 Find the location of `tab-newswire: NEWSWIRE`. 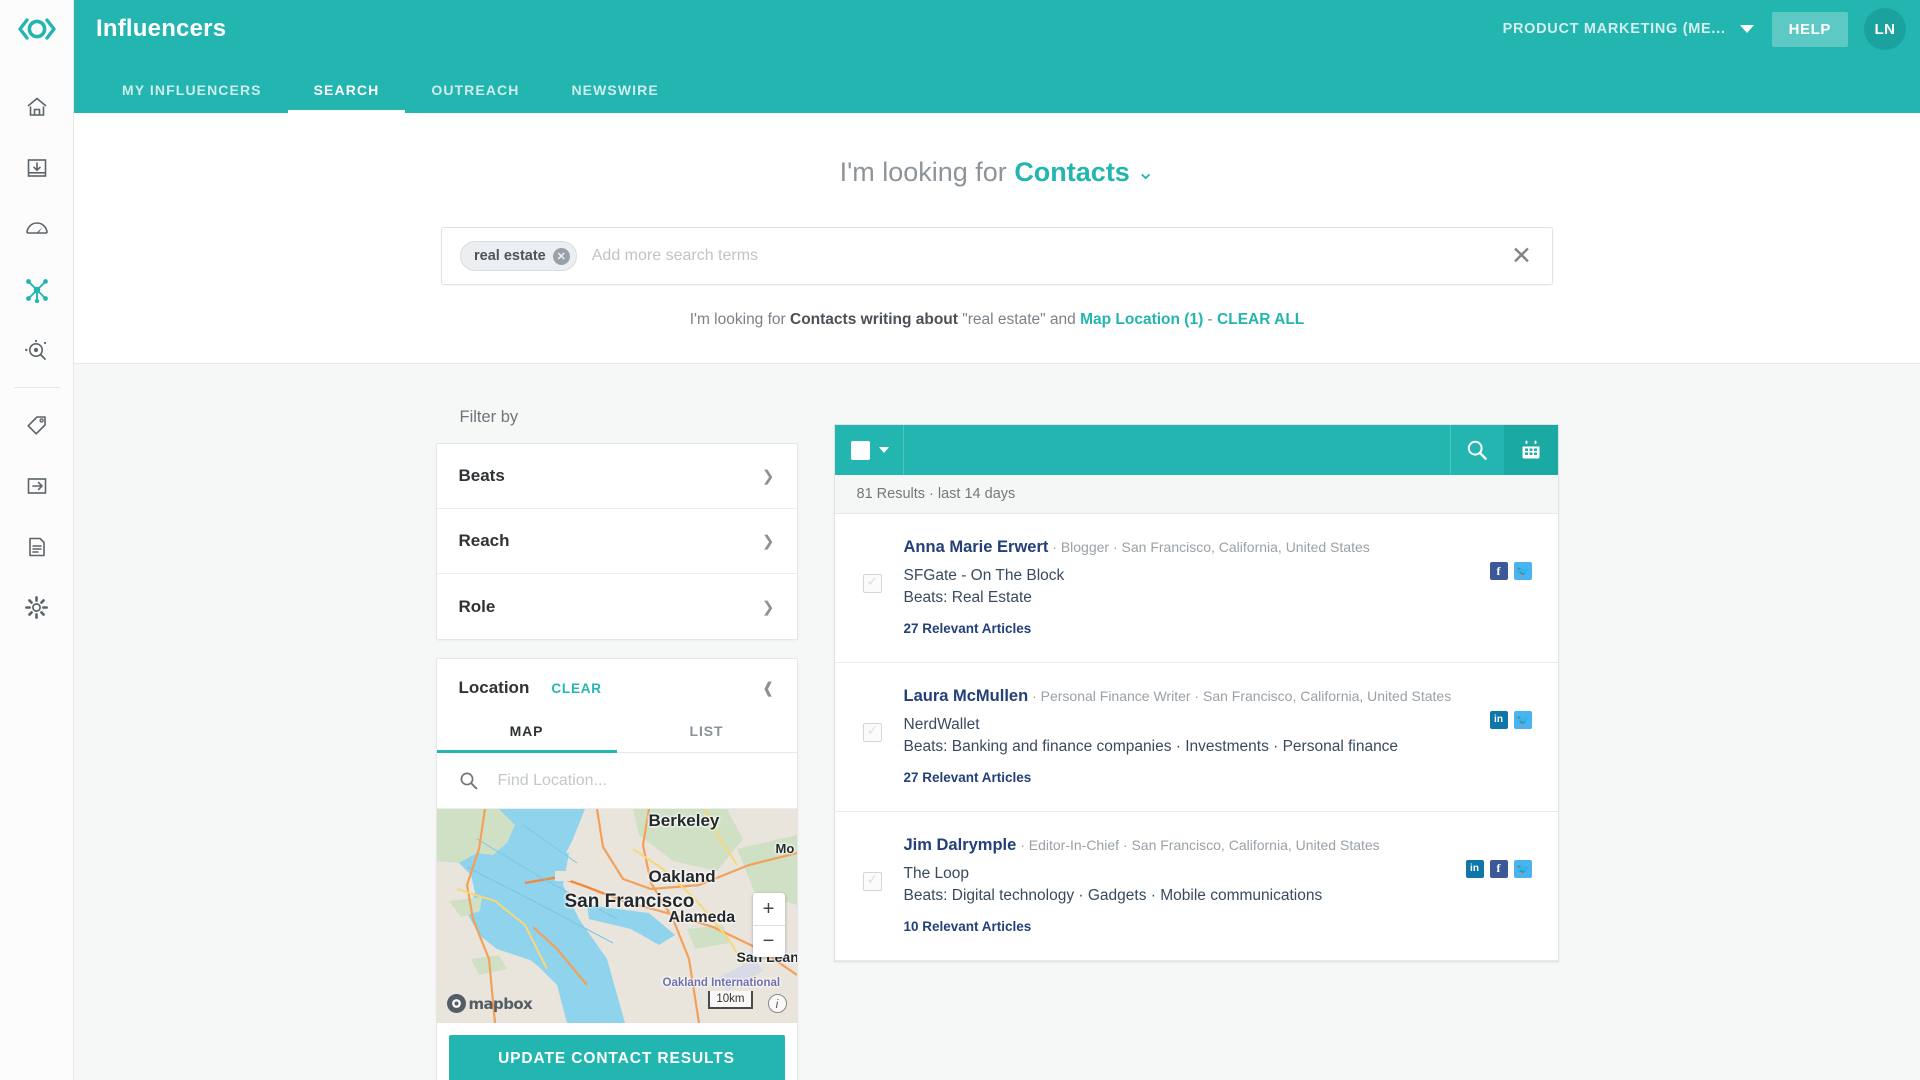

tab-newswire: NEWSWIRE is located at coordinates (614, 97).